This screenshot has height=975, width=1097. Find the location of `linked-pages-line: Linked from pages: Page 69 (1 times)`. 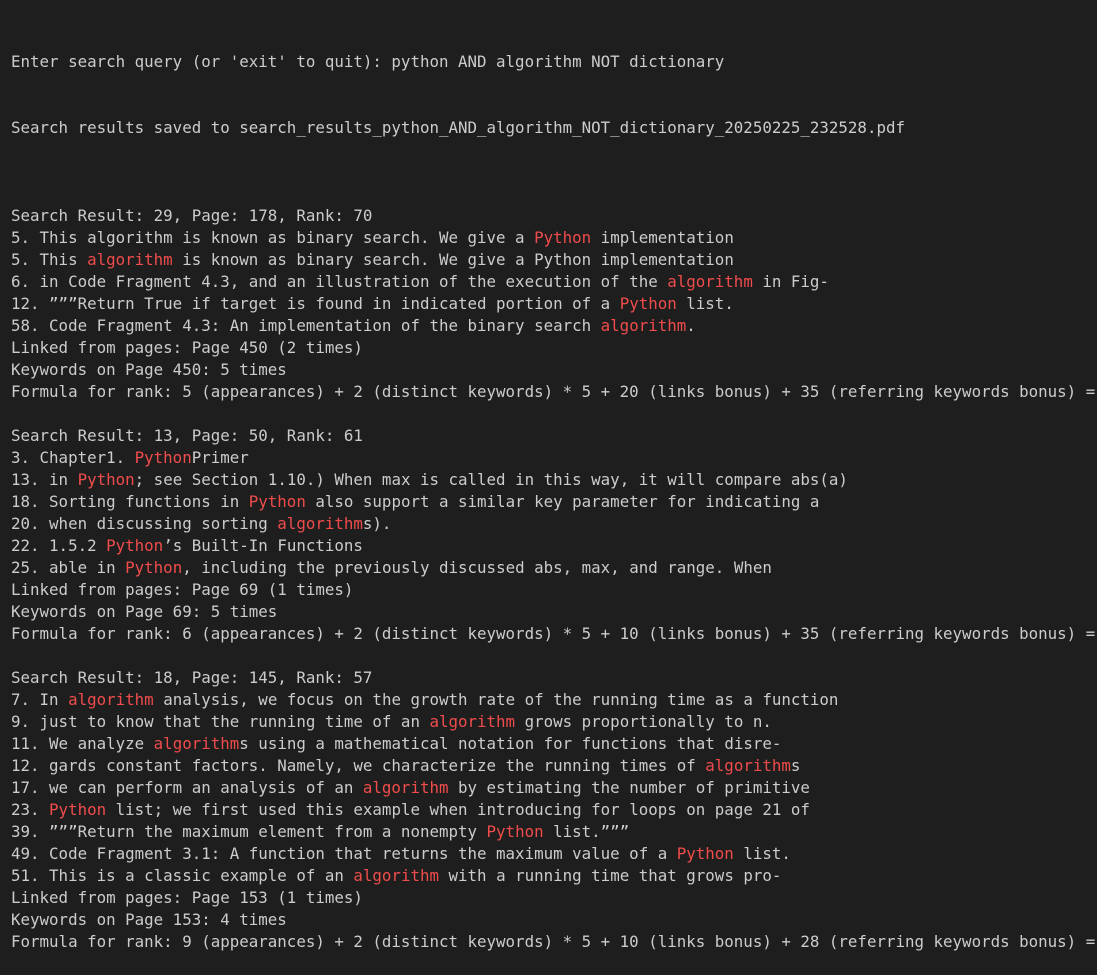

linked-pages-line: Linked from pages: Page 69 (1 times) is located at coordinates (182, 589).